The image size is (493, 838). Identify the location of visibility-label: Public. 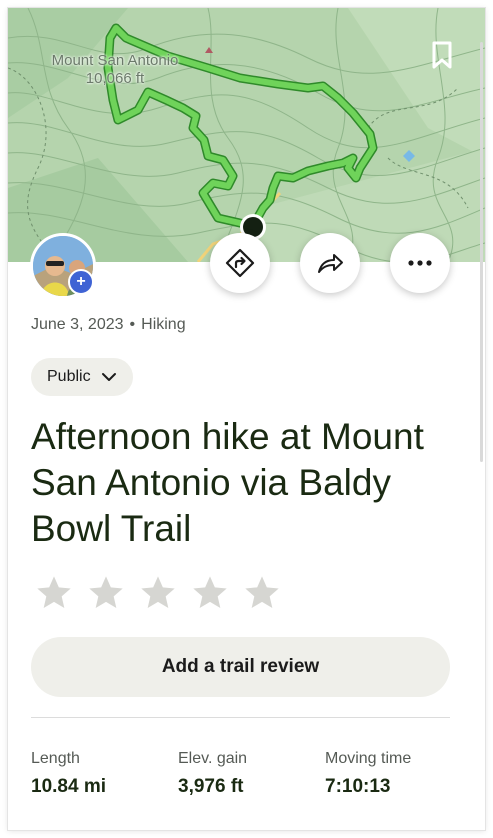
(69, 376).